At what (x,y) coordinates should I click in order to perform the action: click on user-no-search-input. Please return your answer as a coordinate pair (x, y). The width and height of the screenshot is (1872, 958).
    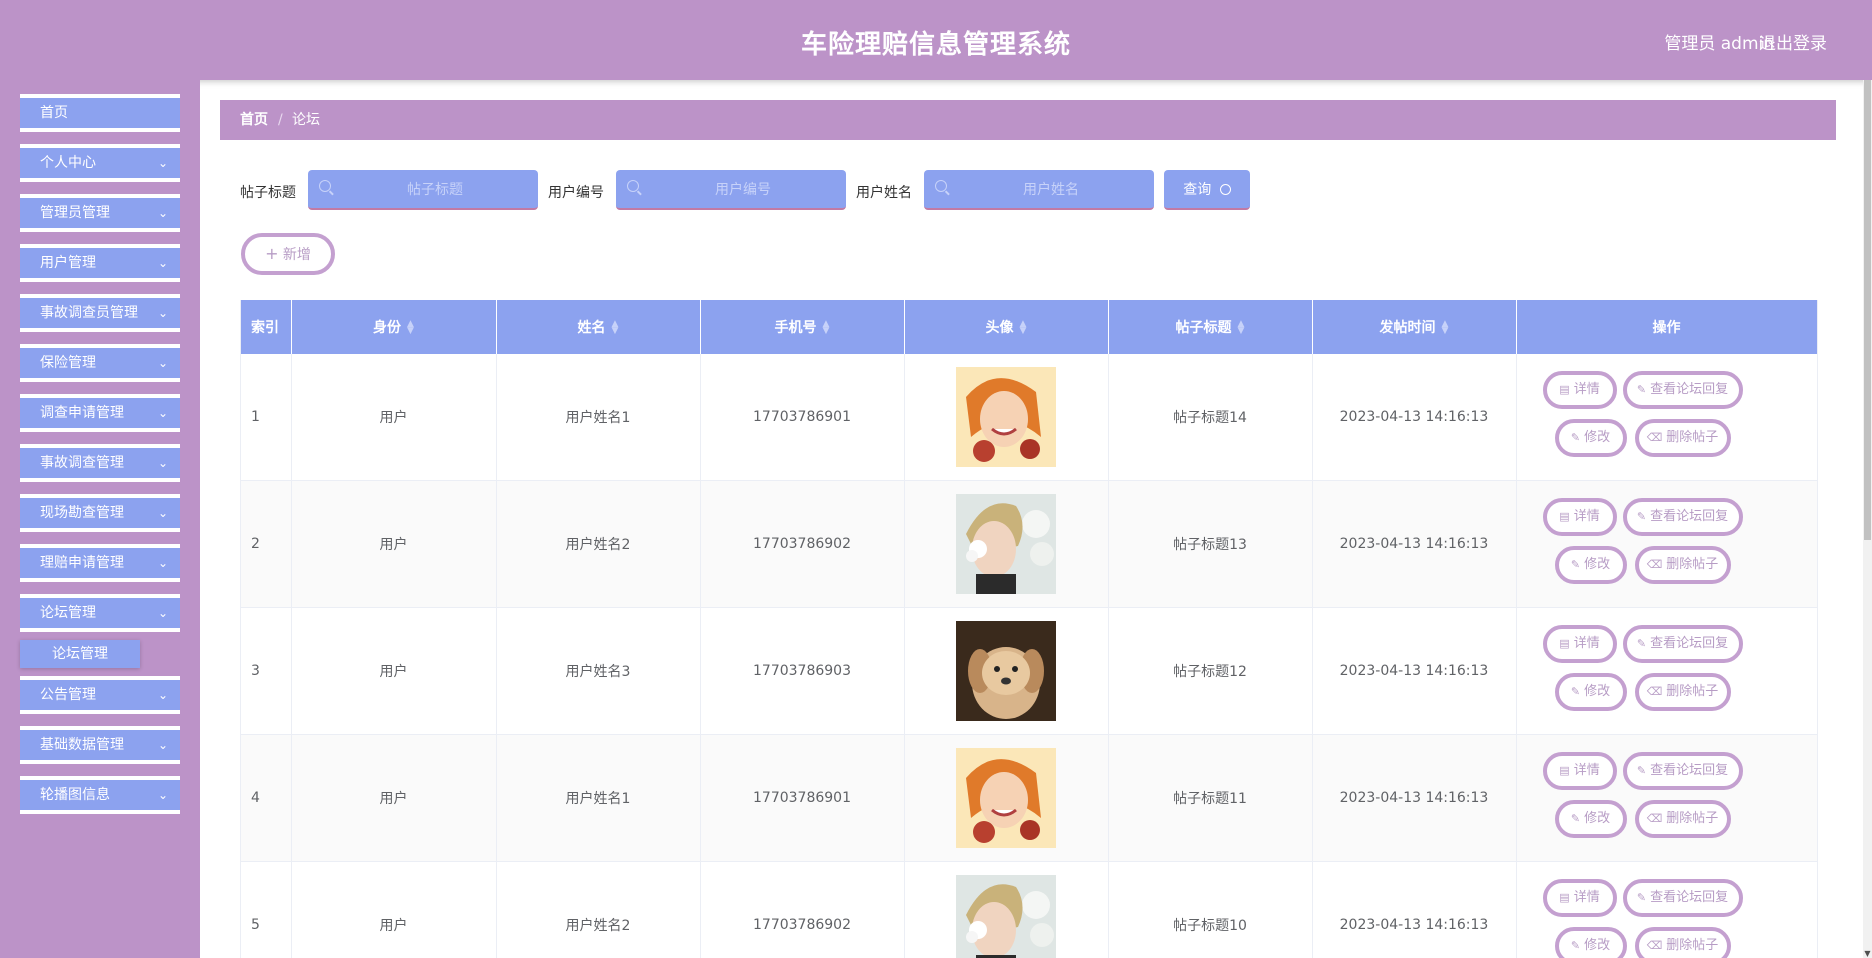
    Looking at the image, I should click on (743, 190).